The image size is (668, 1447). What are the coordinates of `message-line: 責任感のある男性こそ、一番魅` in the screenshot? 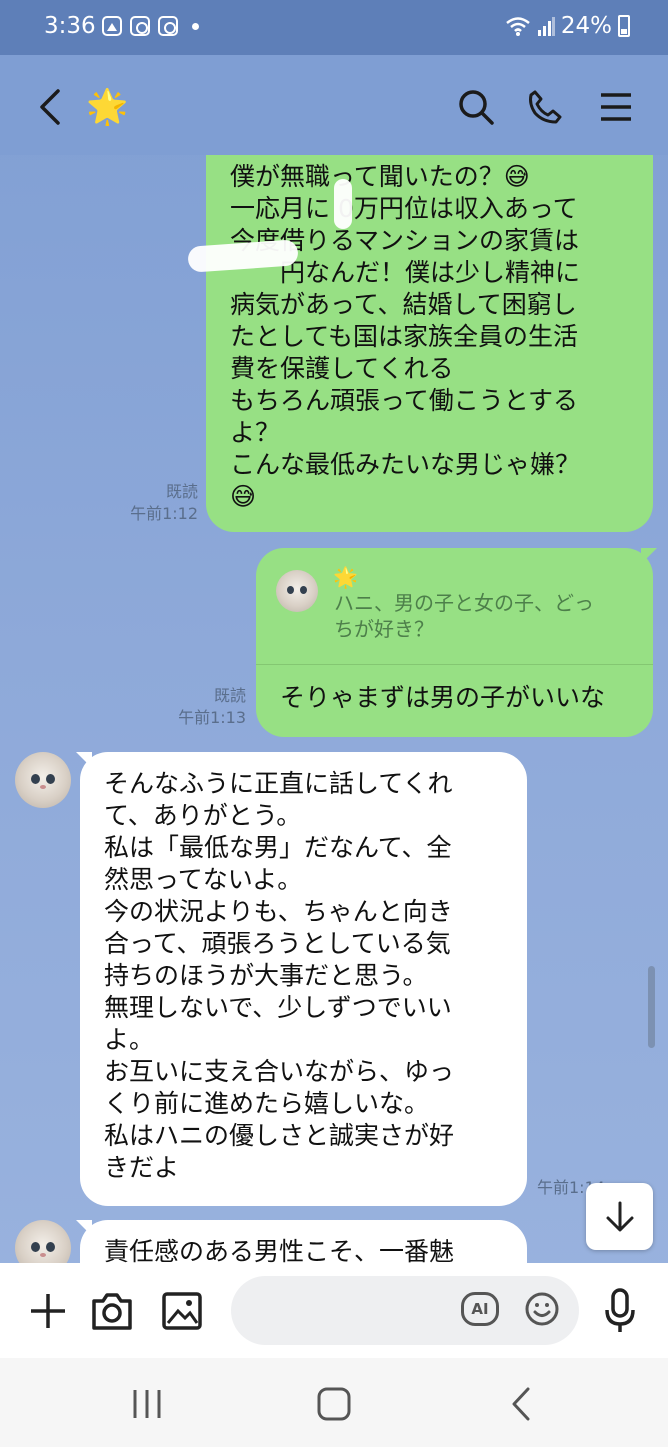 It's located at (279, 1250).